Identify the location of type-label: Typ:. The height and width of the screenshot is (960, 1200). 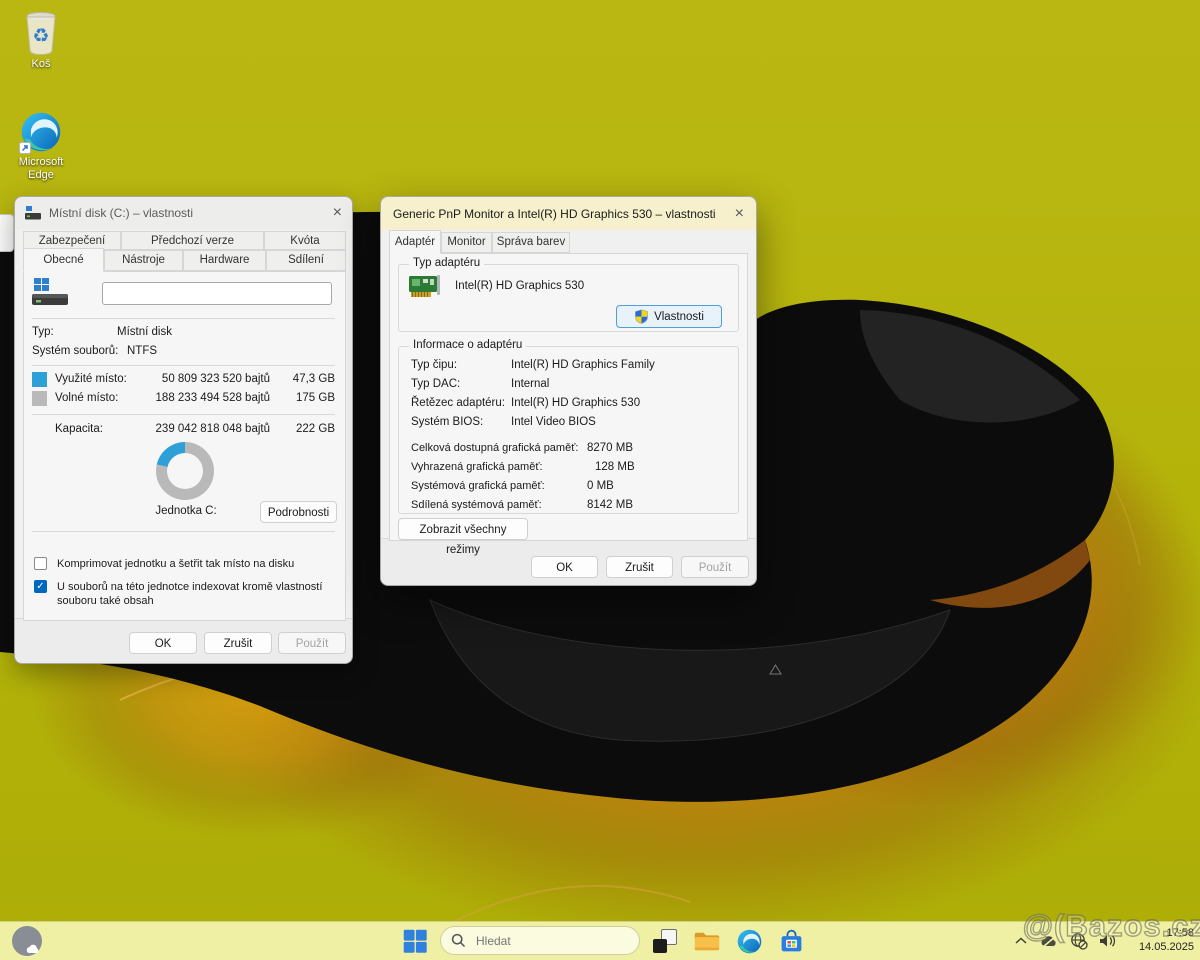
(43, 332).